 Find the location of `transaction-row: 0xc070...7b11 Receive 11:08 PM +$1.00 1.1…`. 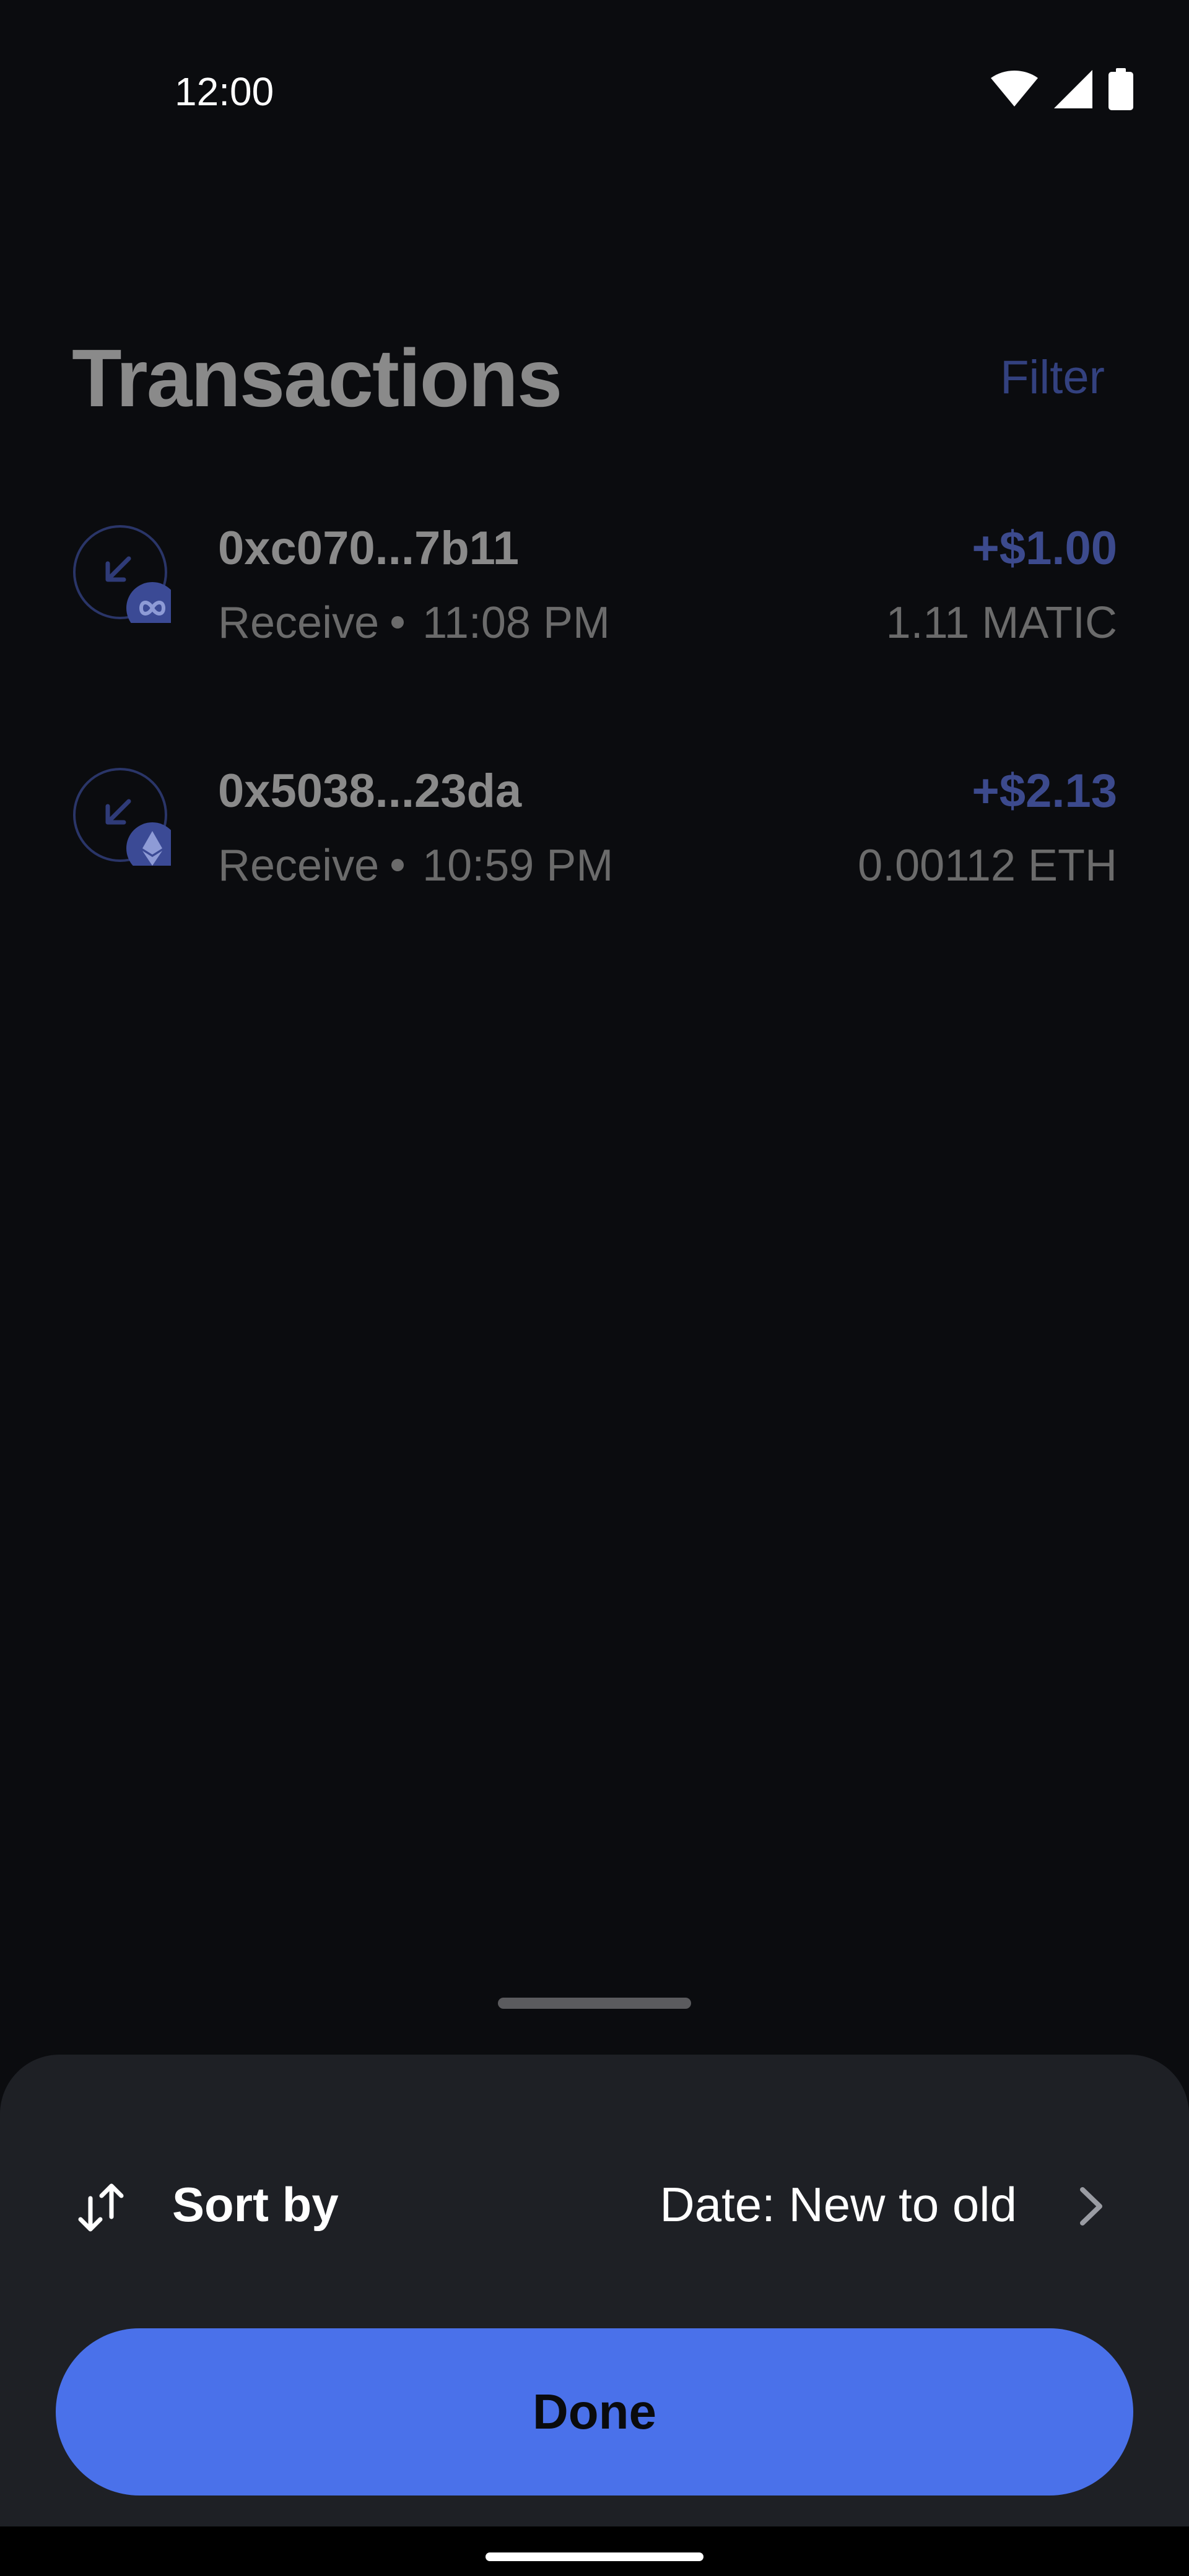

transaction-row: 0xc070...7b11 Receive 11:08 PM +$1.00 1.1… is located at coordinates (594, 600).